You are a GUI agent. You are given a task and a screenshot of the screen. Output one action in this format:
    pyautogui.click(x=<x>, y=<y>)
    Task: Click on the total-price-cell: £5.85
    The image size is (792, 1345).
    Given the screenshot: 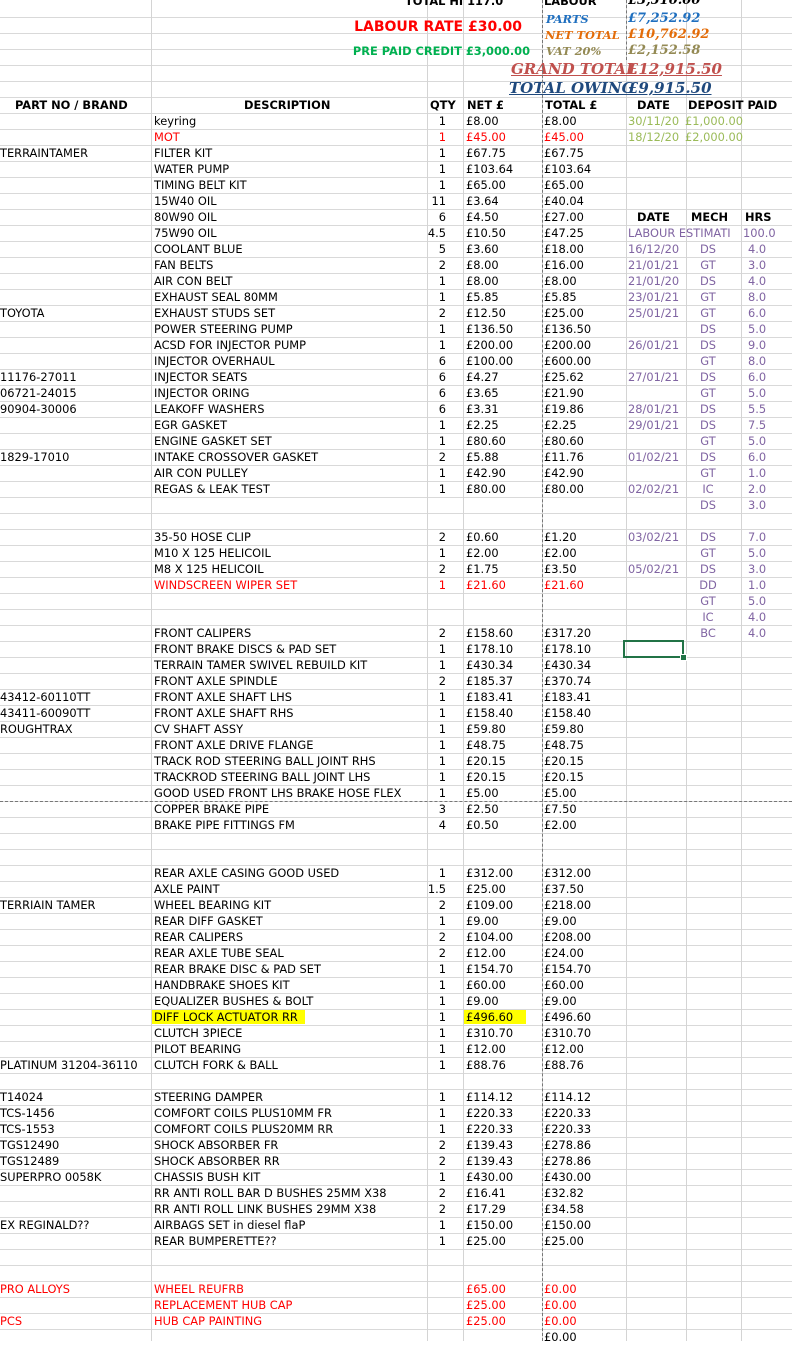 What is the action you would take?
    pyautogui.click(x=560, y=297)
    